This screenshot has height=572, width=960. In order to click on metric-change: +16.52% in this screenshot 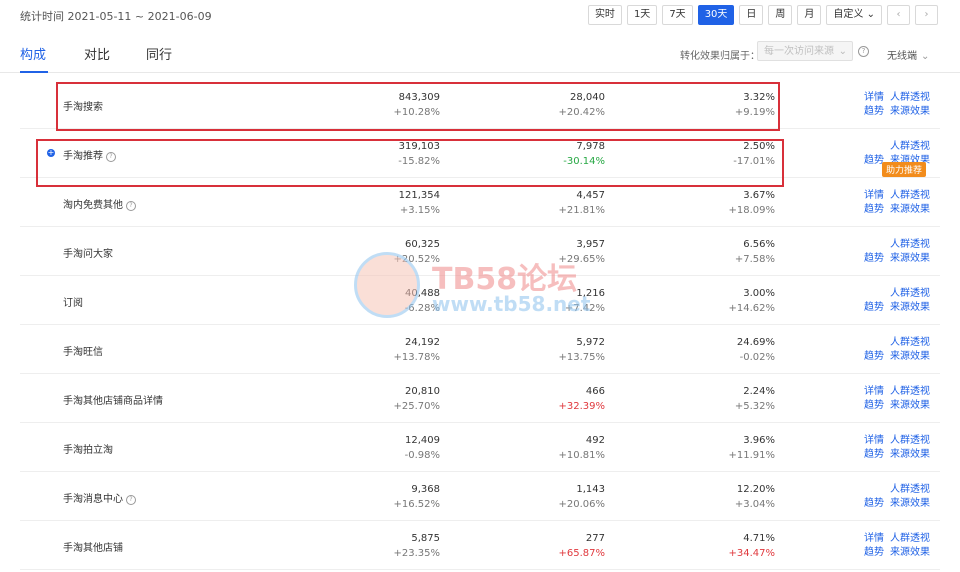, I will do `click(416, 504)`.